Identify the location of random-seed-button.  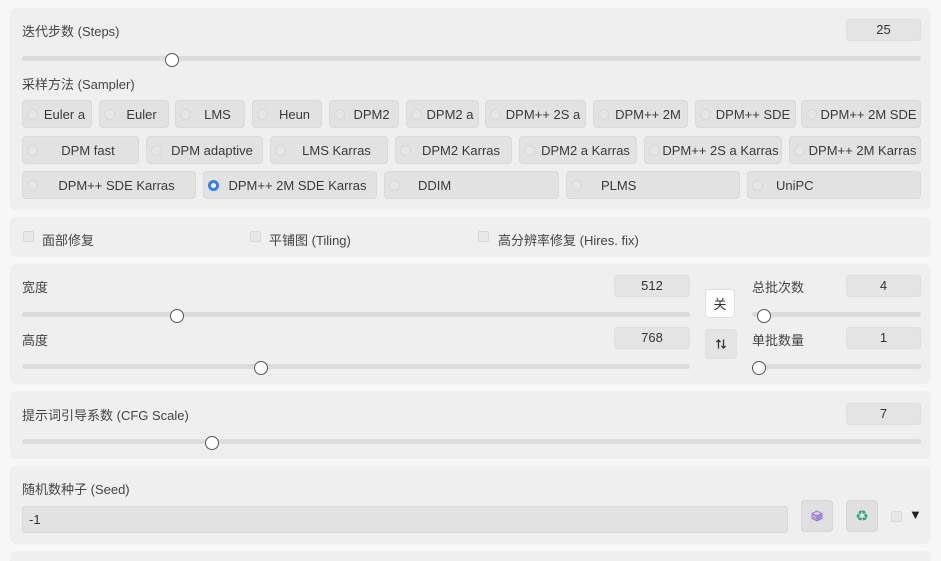
(817, 516).